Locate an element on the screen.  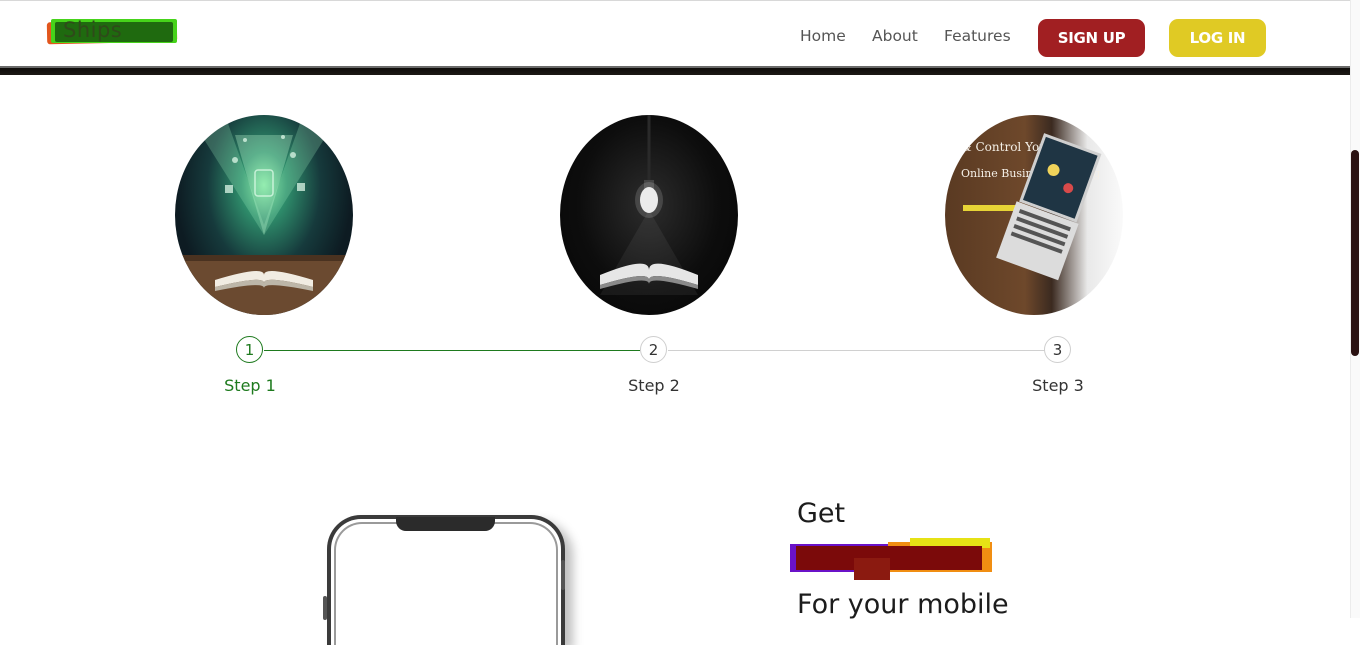
redacted-brand-name is located at coordinates (892, 561).